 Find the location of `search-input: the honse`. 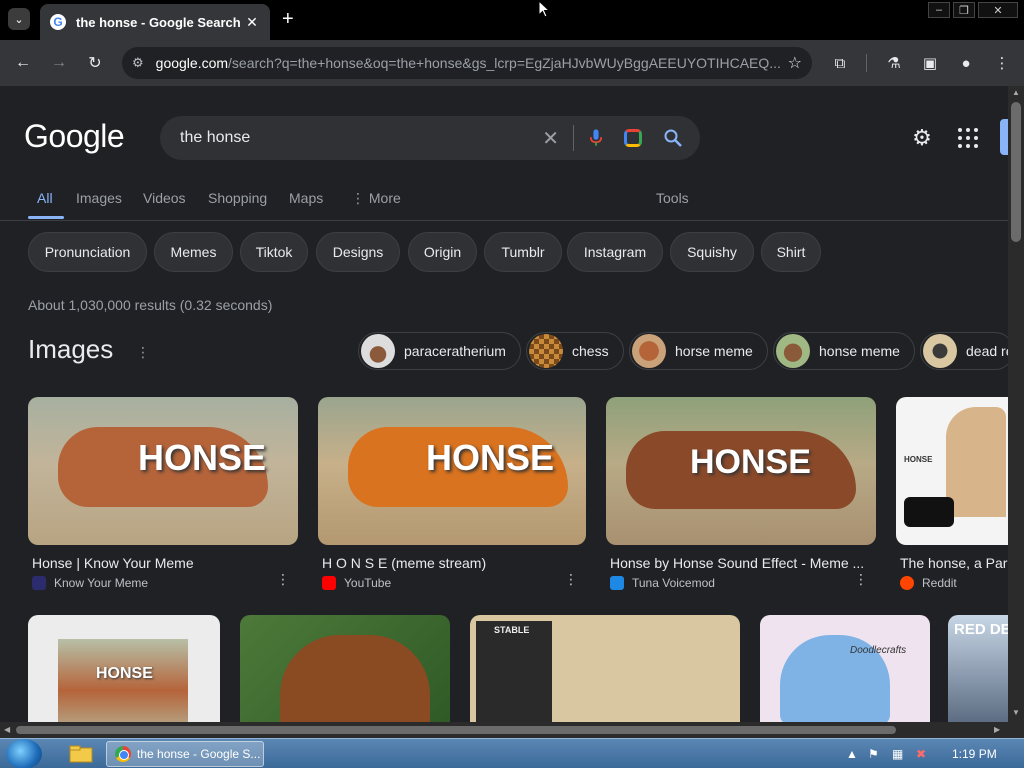

search-input: the honse is located at coordinates (361, 138).